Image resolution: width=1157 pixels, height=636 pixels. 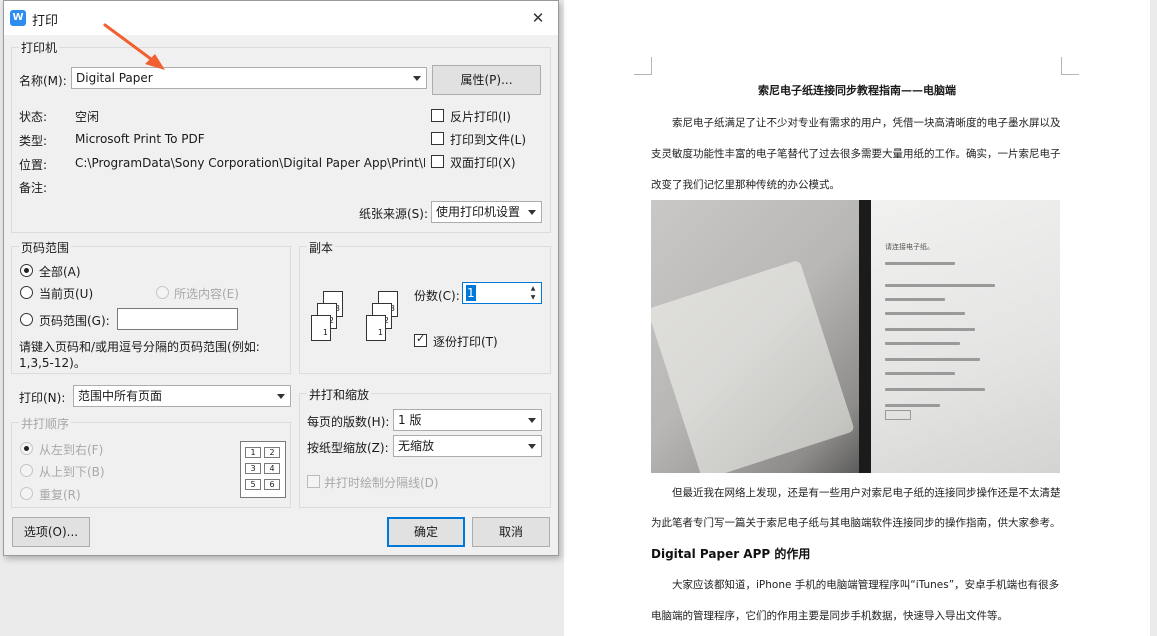 What do you see at coordinates (437, 161) in the screenshot?
I see `duplex-checkbox` at bounding box center [437, 161].